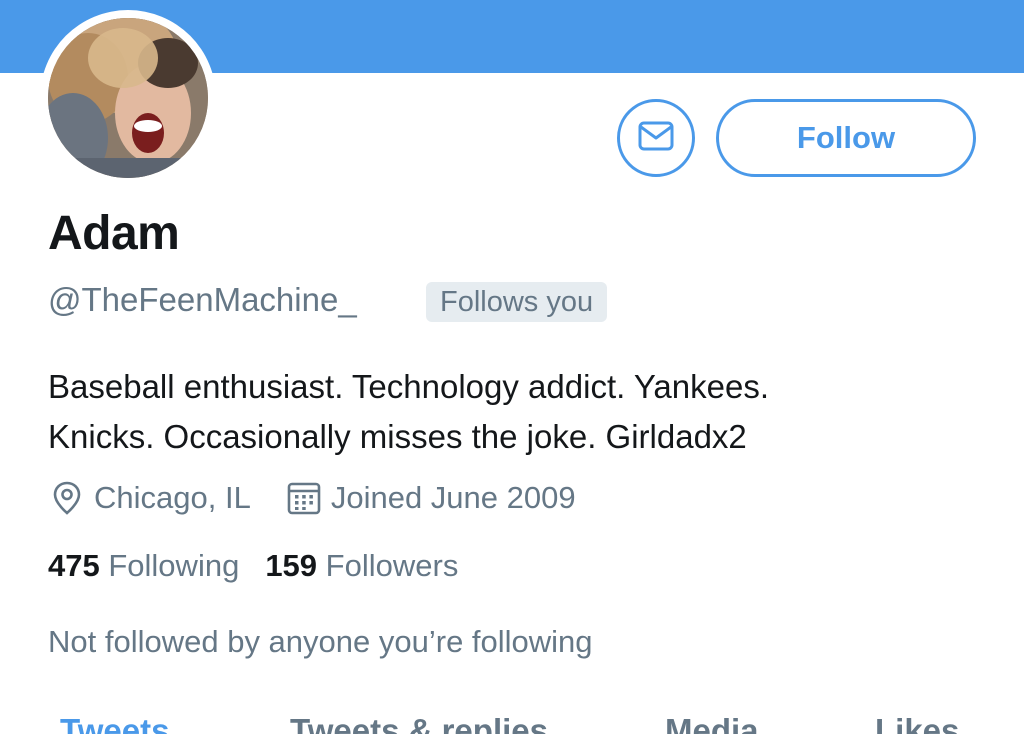  I want to click on profile-name: Adam, so click(114, 233).